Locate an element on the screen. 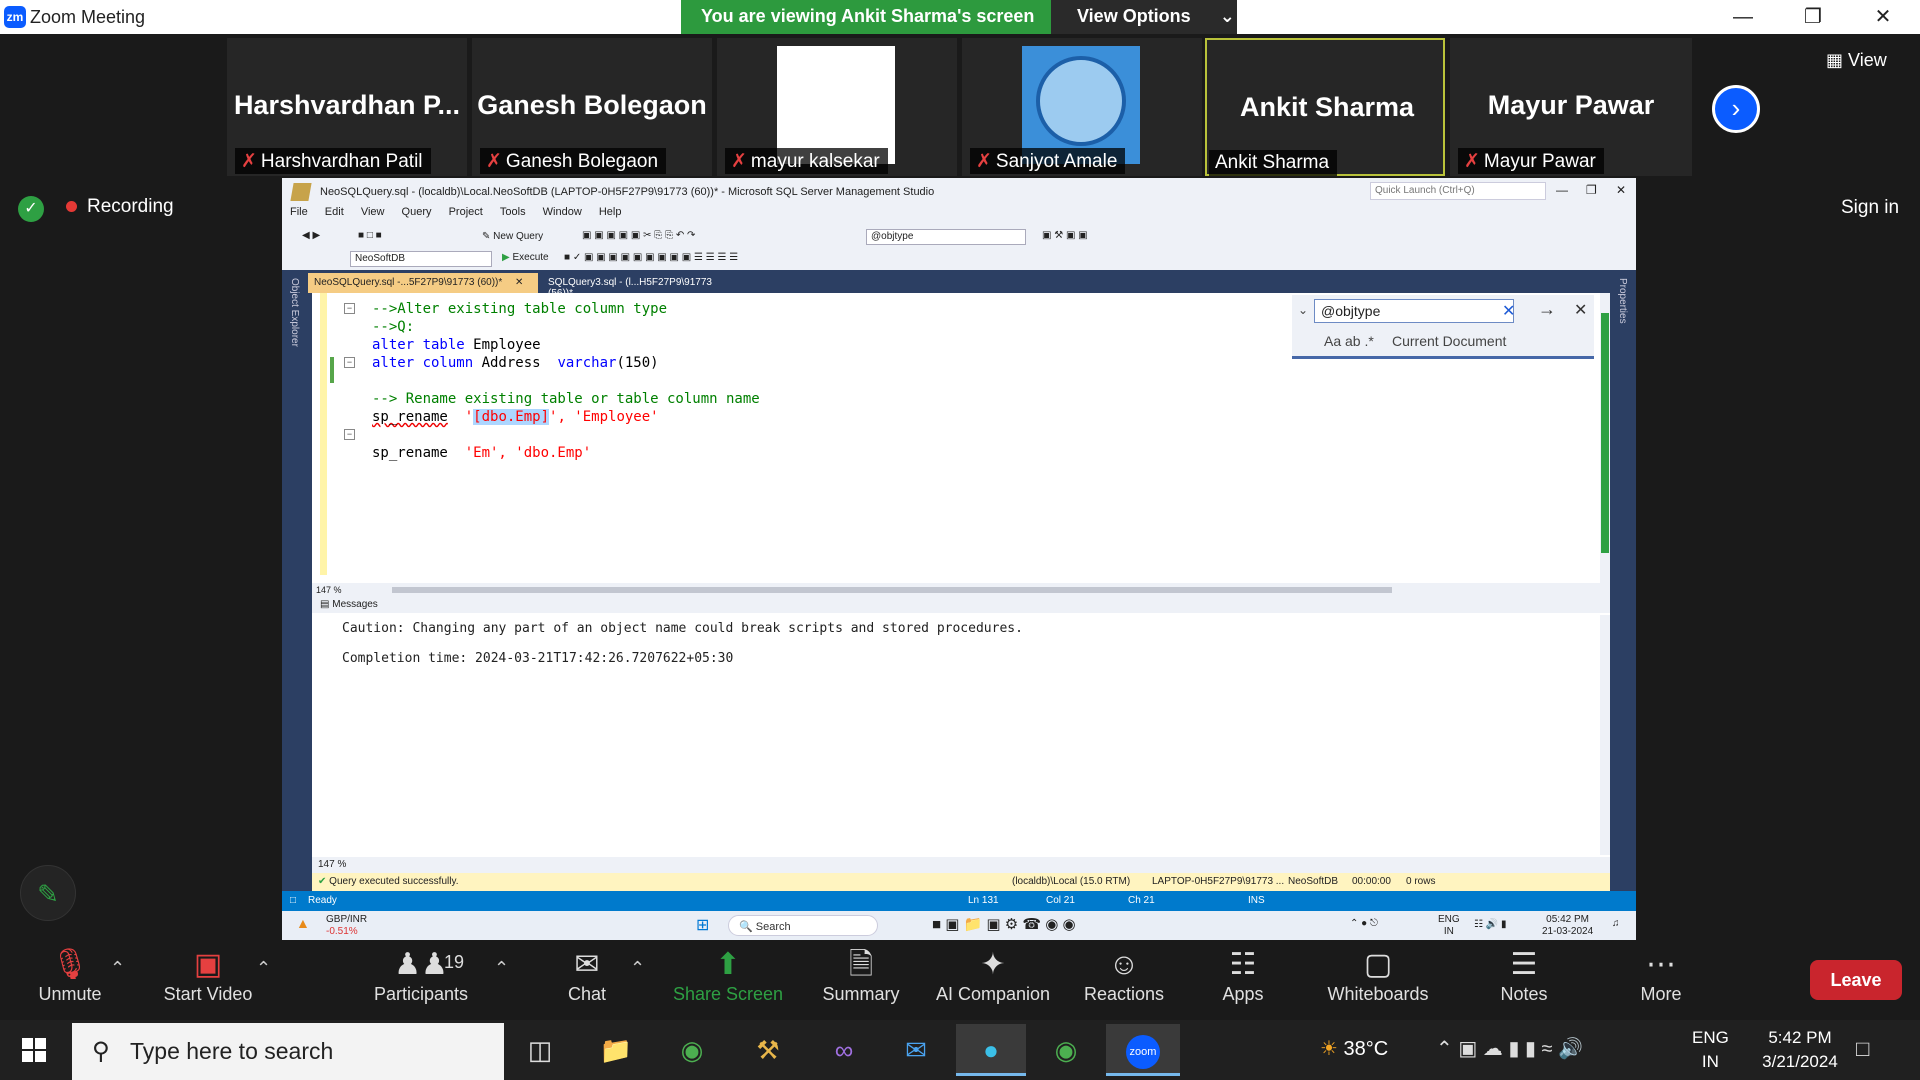  chat-button: ✉ Chat is located at coordinates (587, 972).